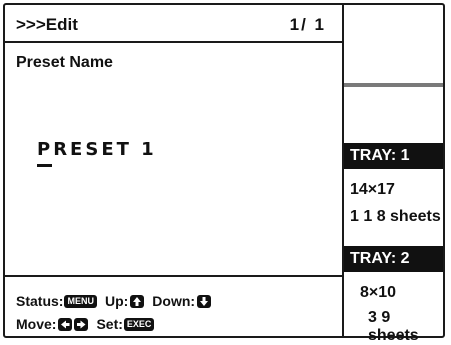 Image resolution: width=451 pixels, height=345 pixels. What do you see at coordinates (109, 324) in the screenshot?
I see `set-label: Set:` at bounding box center [109, 324].